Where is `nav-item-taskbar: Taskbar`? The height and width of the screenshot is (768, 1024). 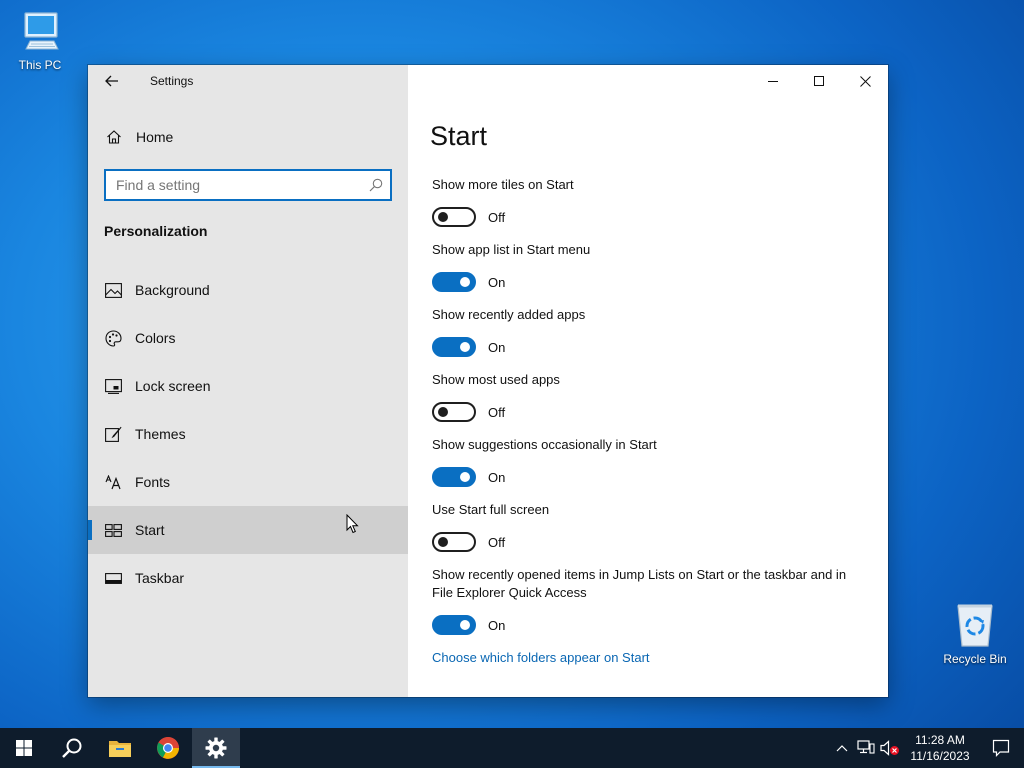
nav-item-taskbar: Taskbar is located at coordinates (248, 578).